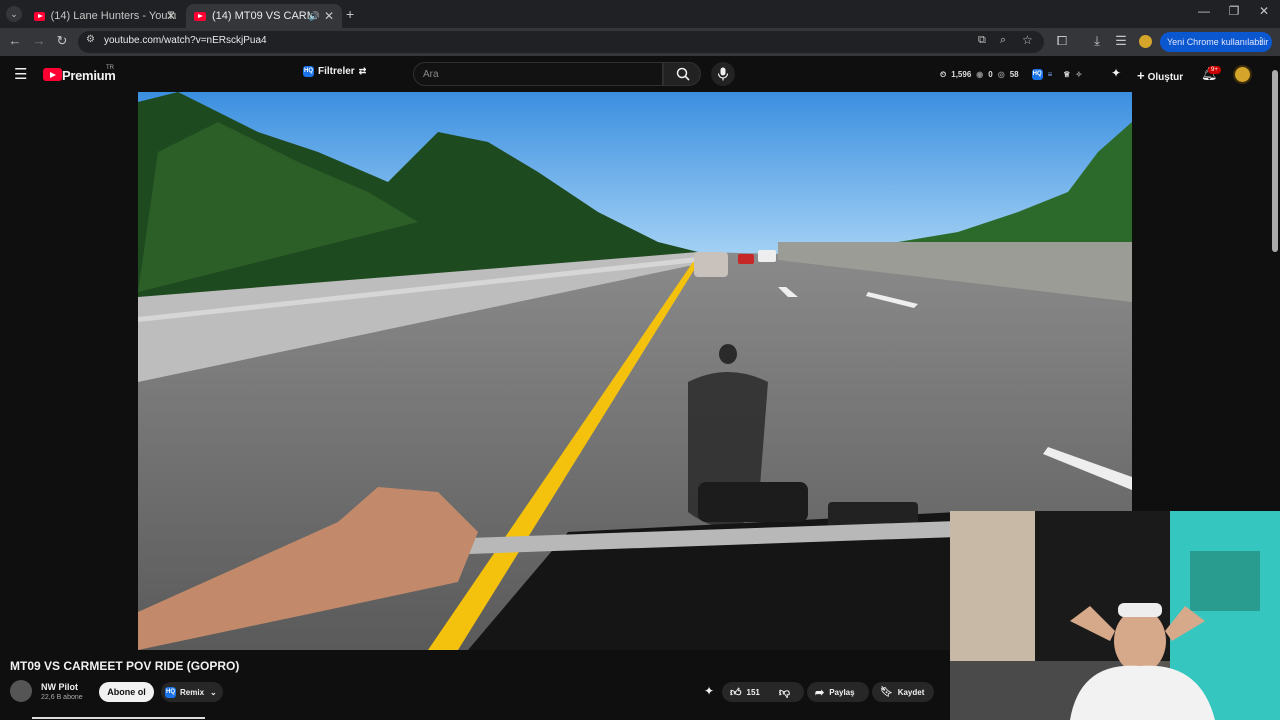  I want to click on create-button: + Oluştur, so click(1160, 75).